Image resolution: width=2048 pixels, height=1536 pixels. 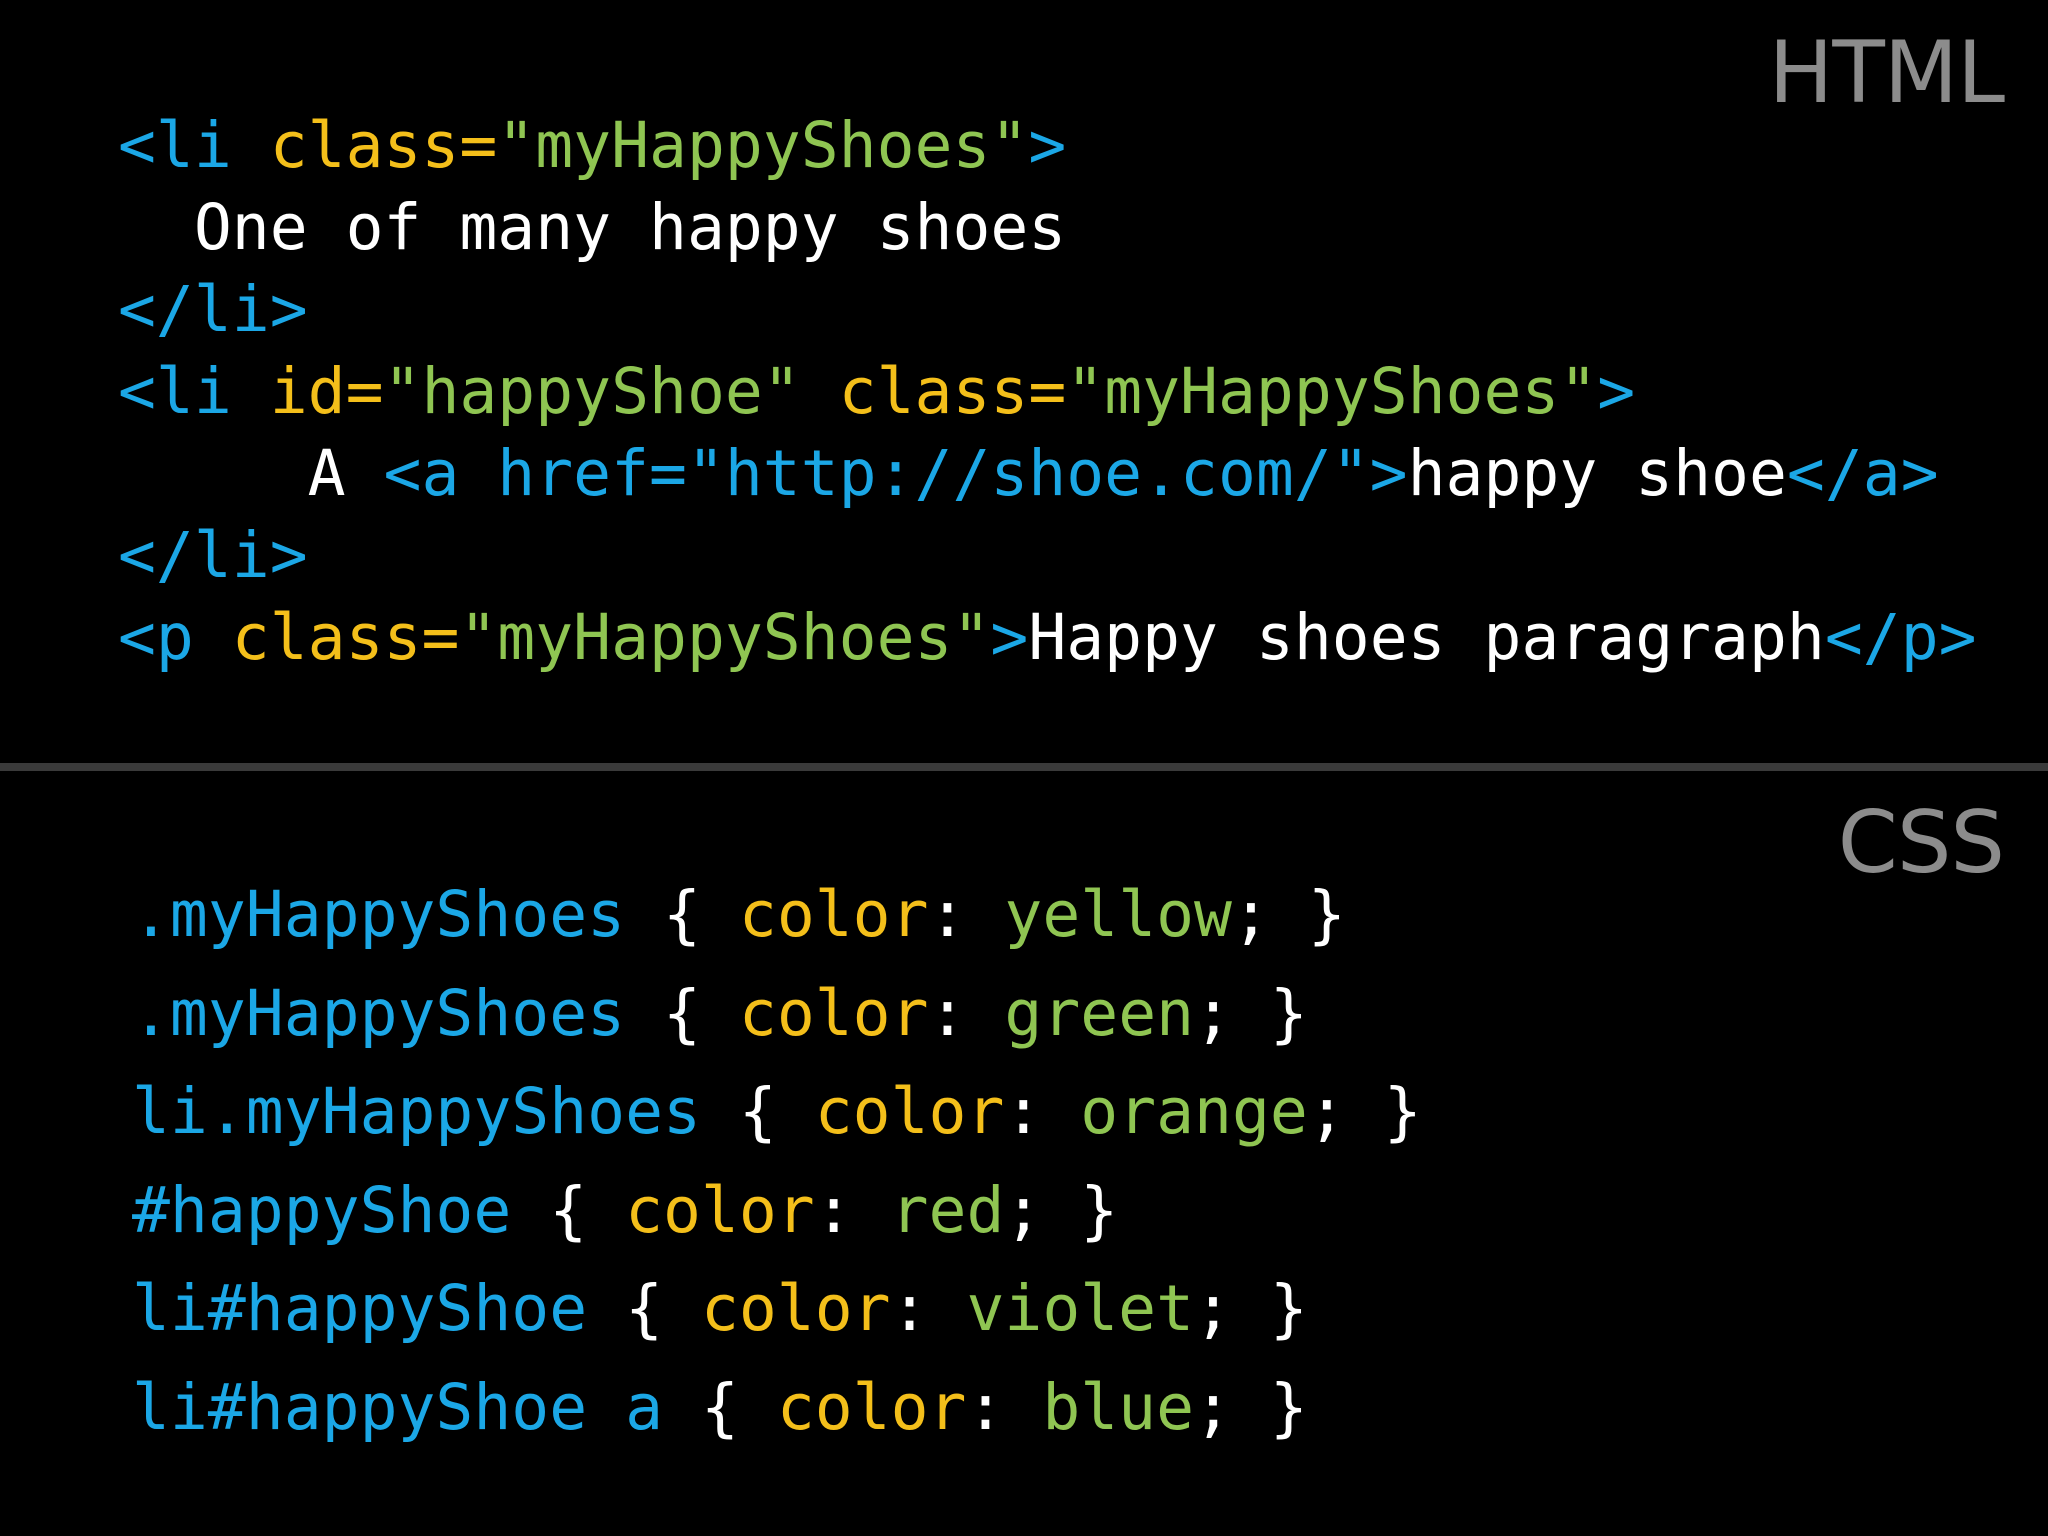 I want to click on code-token-sel: li#happyShoe a, so click(x=398, y=1407).